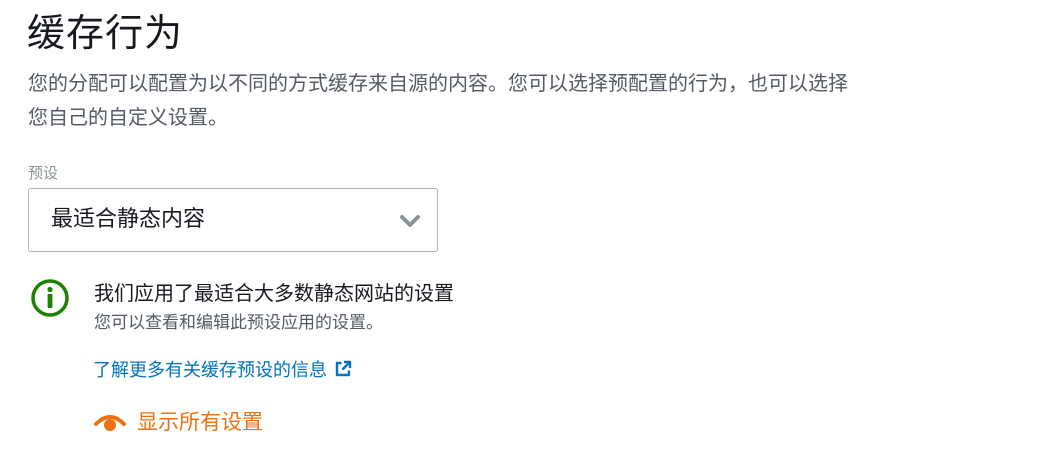  Describe the element at coordinates (238, 323) in the screenshot. I see `info-subtitle: 您可以查看和编辑此预设应用的设置。` at that location.